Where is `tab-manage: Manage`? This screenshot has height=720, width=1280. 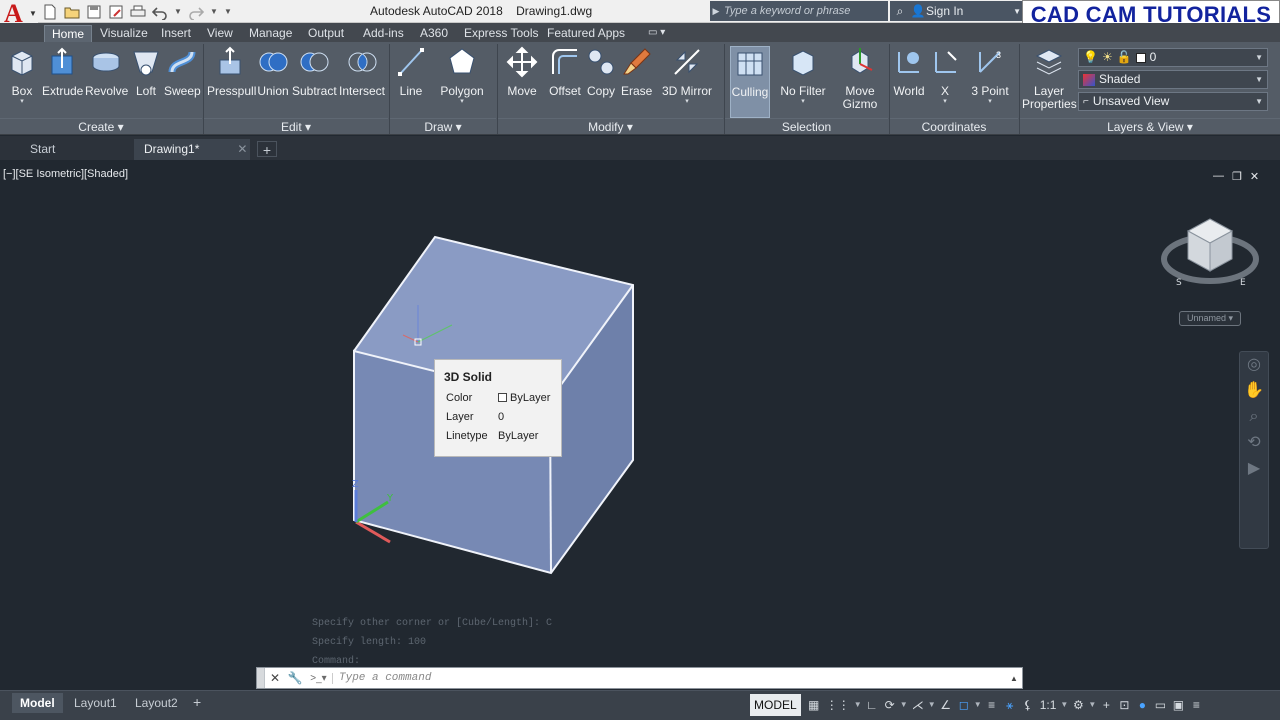
tab-manage: Manage is located at coordinates (270, 33).